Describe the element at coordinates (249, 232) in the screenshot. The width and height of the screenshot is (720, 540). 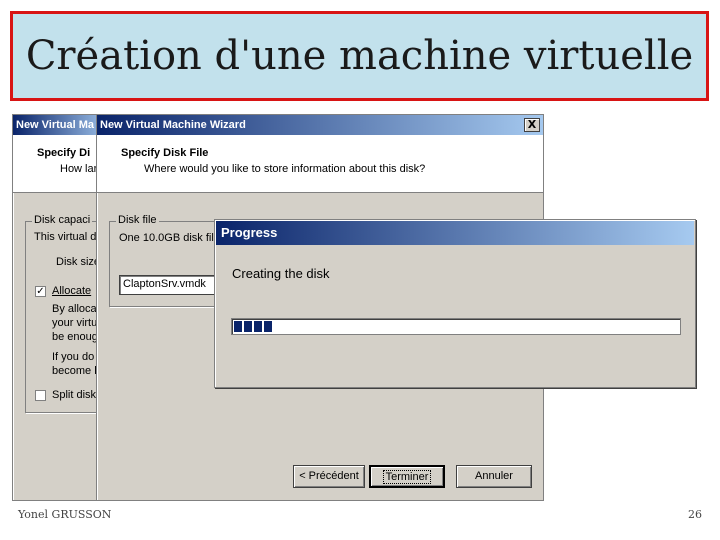
I see `progress-title: Progress` at that location.